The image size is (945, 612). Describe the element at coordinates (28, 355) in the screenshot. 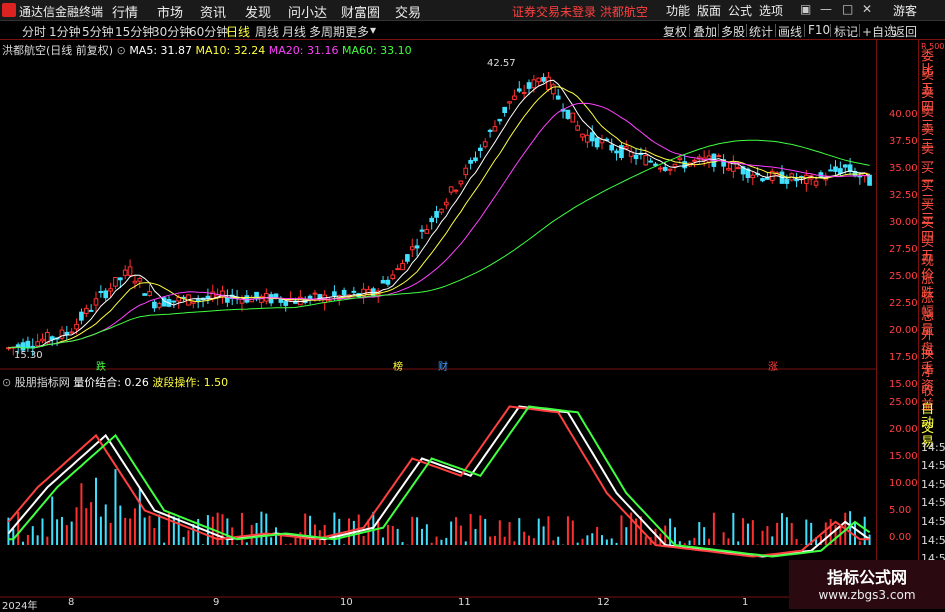

I see `low-marker: 15.30` at that location.